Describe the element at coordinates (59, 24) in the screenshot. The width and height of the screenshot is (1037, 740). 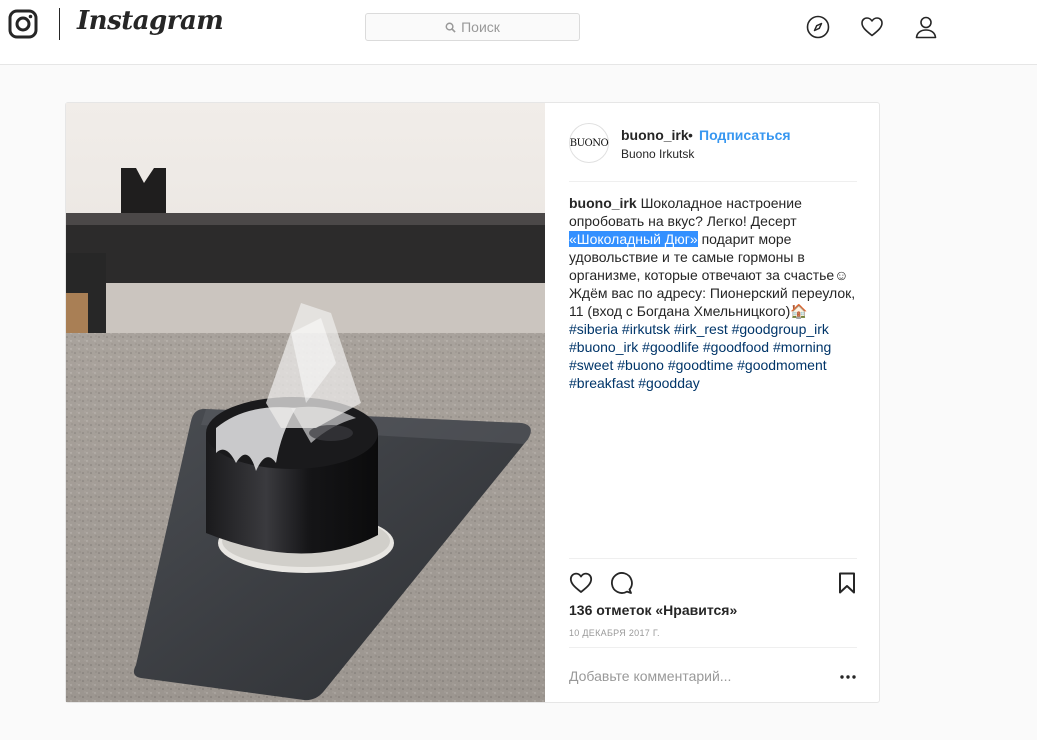
I see `logo-divider` at that location.